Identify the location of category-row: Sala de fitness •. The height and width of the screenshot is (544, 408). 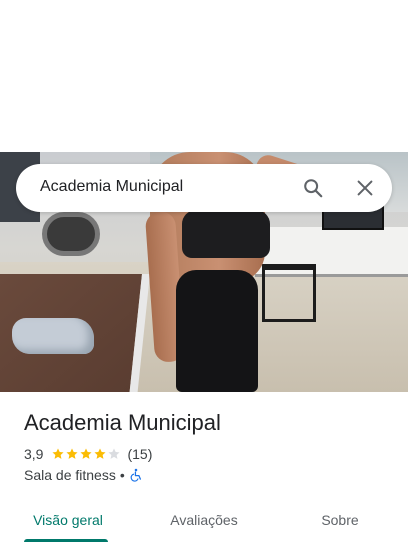
(83, 475).